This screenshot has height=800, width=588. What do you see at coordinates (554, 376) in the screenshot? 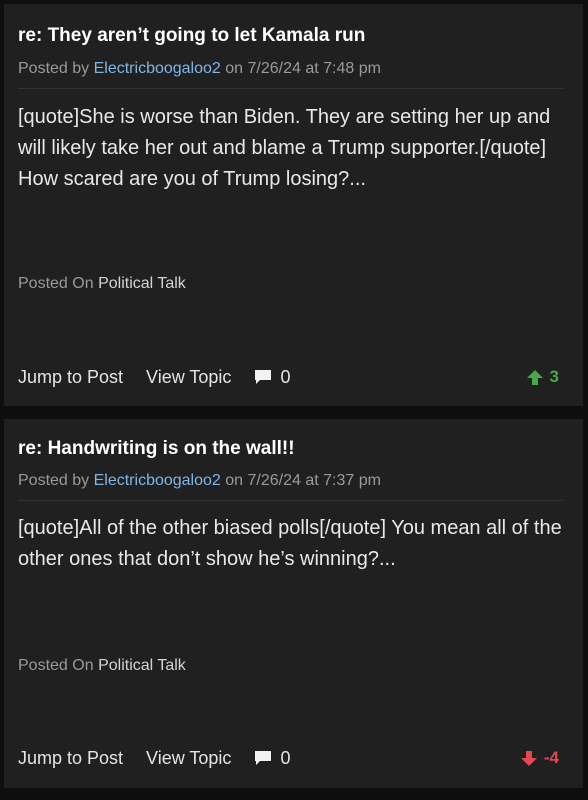
I see `vote-value: 3` at bounding box center [554, 376].